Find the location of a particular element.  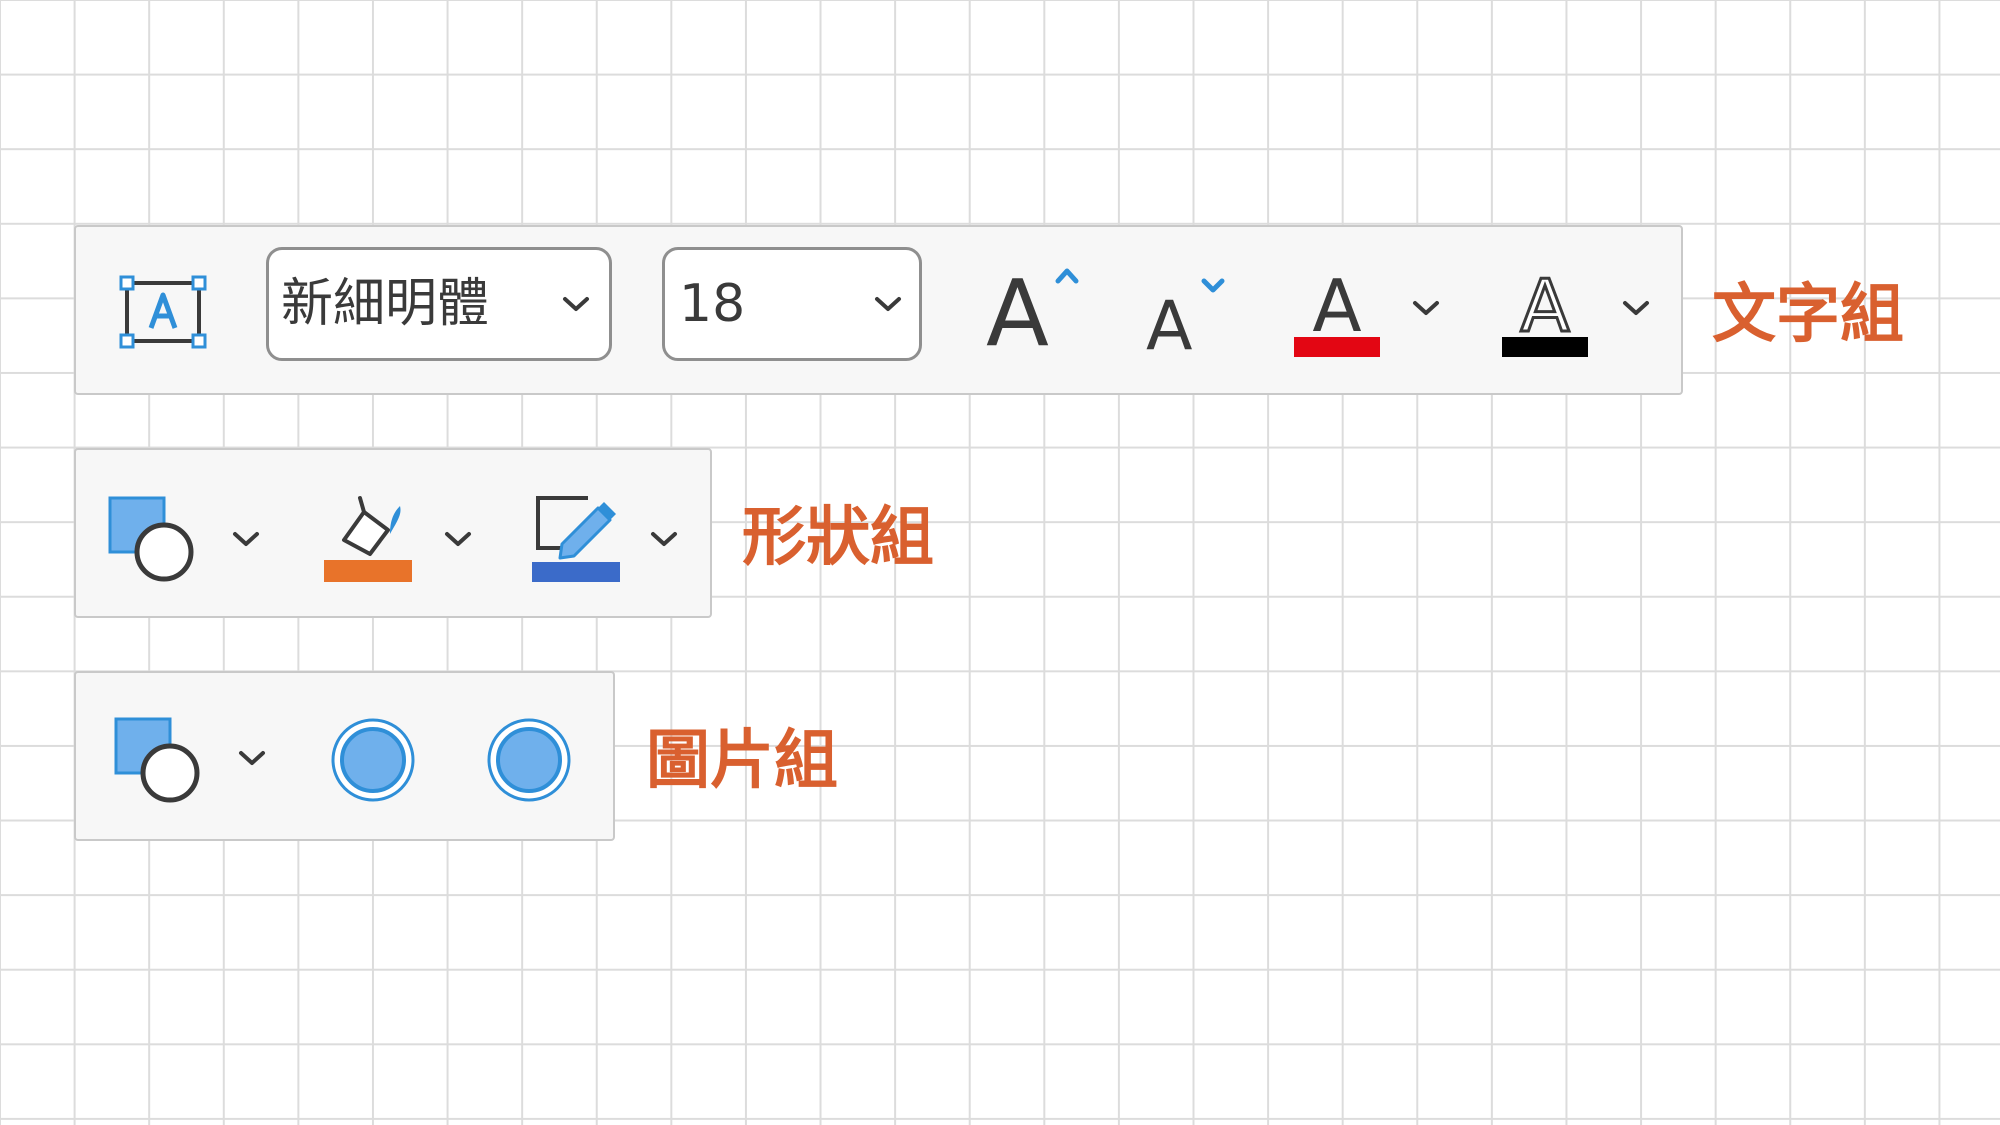

shape-style-button is located at coordinates (151, 539).